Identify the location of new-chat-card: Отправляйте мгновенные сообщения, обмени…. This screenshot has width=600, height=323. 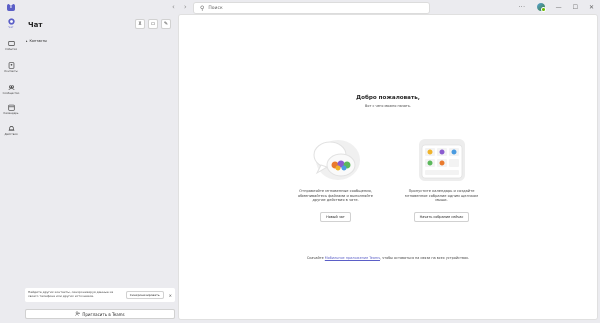
(335, 178).